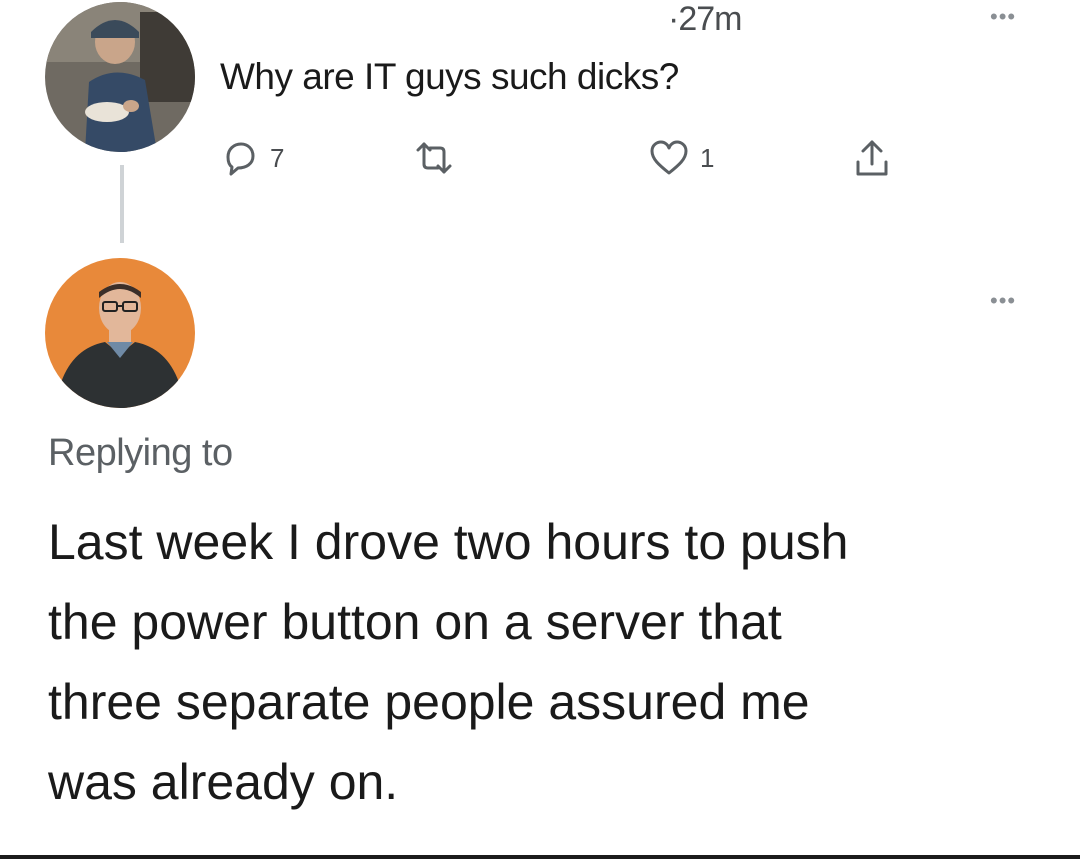 The height and width of the screenshot is (859, 1080). What do you see at coordinates (540, 857) in the screenshot?
I see `bottom-border` at bounding box center [540, 857].